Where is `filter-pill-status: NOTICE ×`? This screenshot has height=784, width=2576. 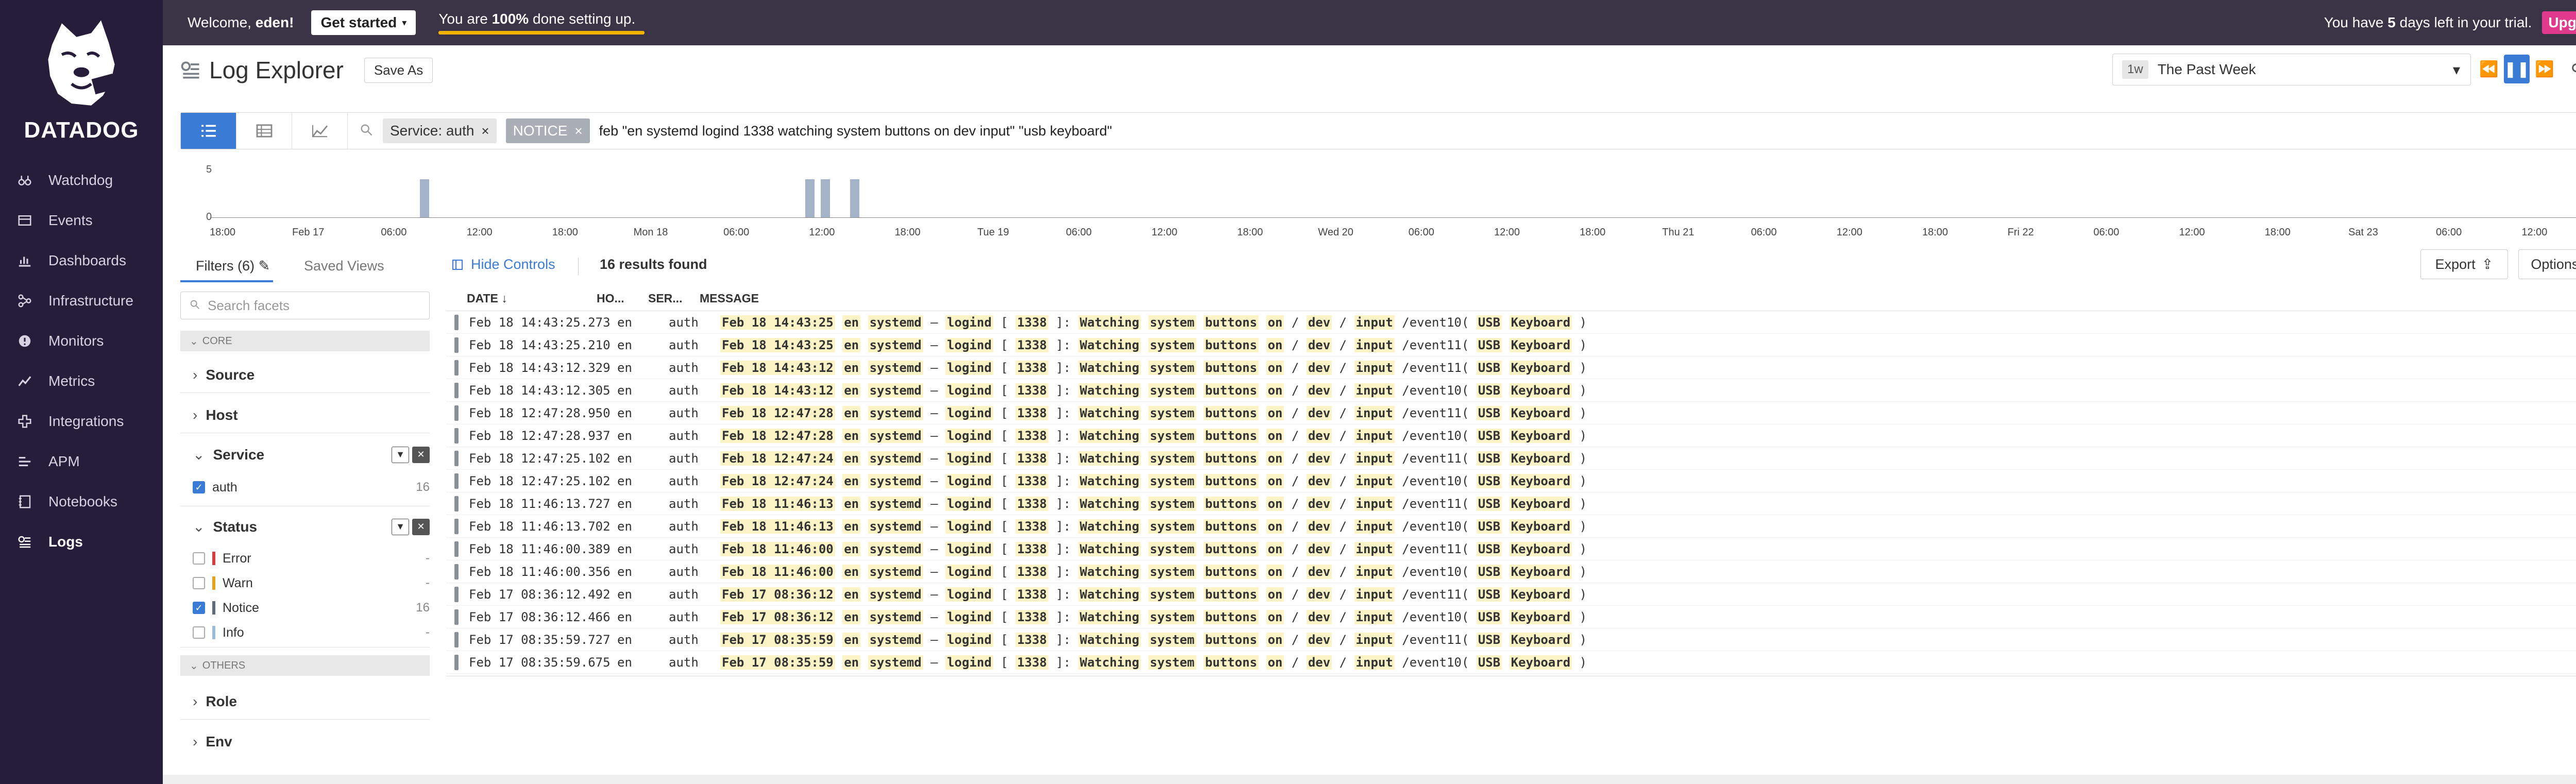
filter-pill-status: NOTICE × is located at coordinates (548, 130).